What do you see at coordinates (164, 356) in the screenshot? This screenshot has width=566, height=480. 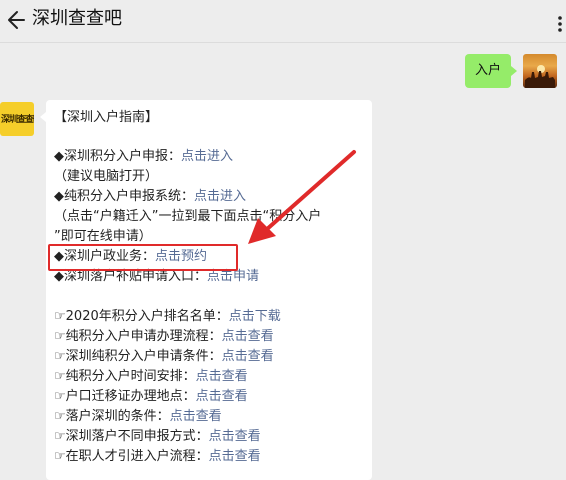 I see `list-item: ☞深圳纯积分入户申请条件：点击查看` at bounding box center [164, 356].